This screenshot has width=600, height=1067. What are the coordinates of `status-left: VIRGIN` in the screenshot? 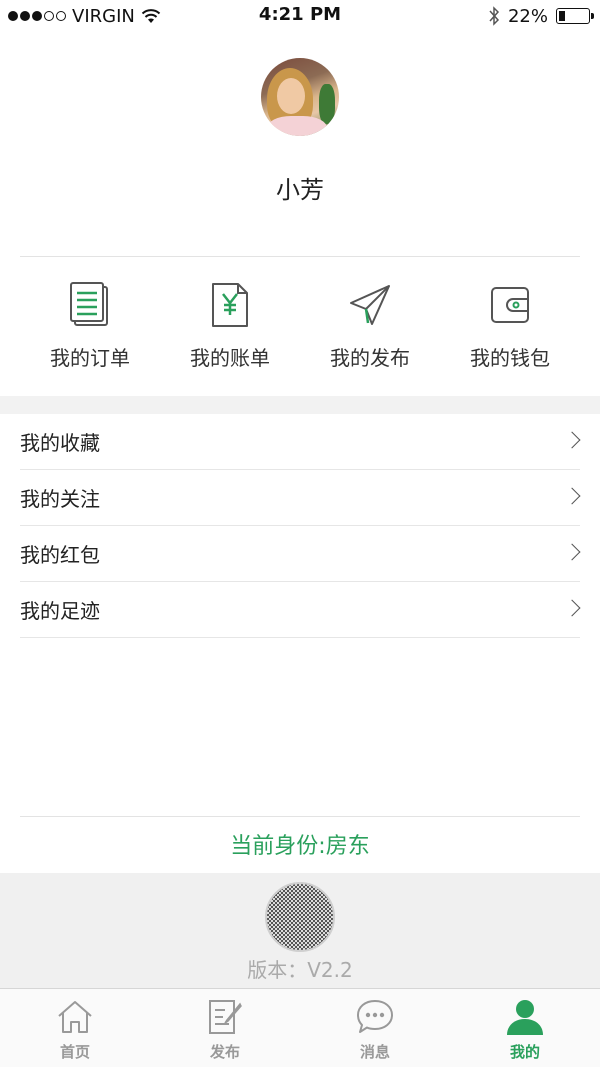 It's located at (84, 16).